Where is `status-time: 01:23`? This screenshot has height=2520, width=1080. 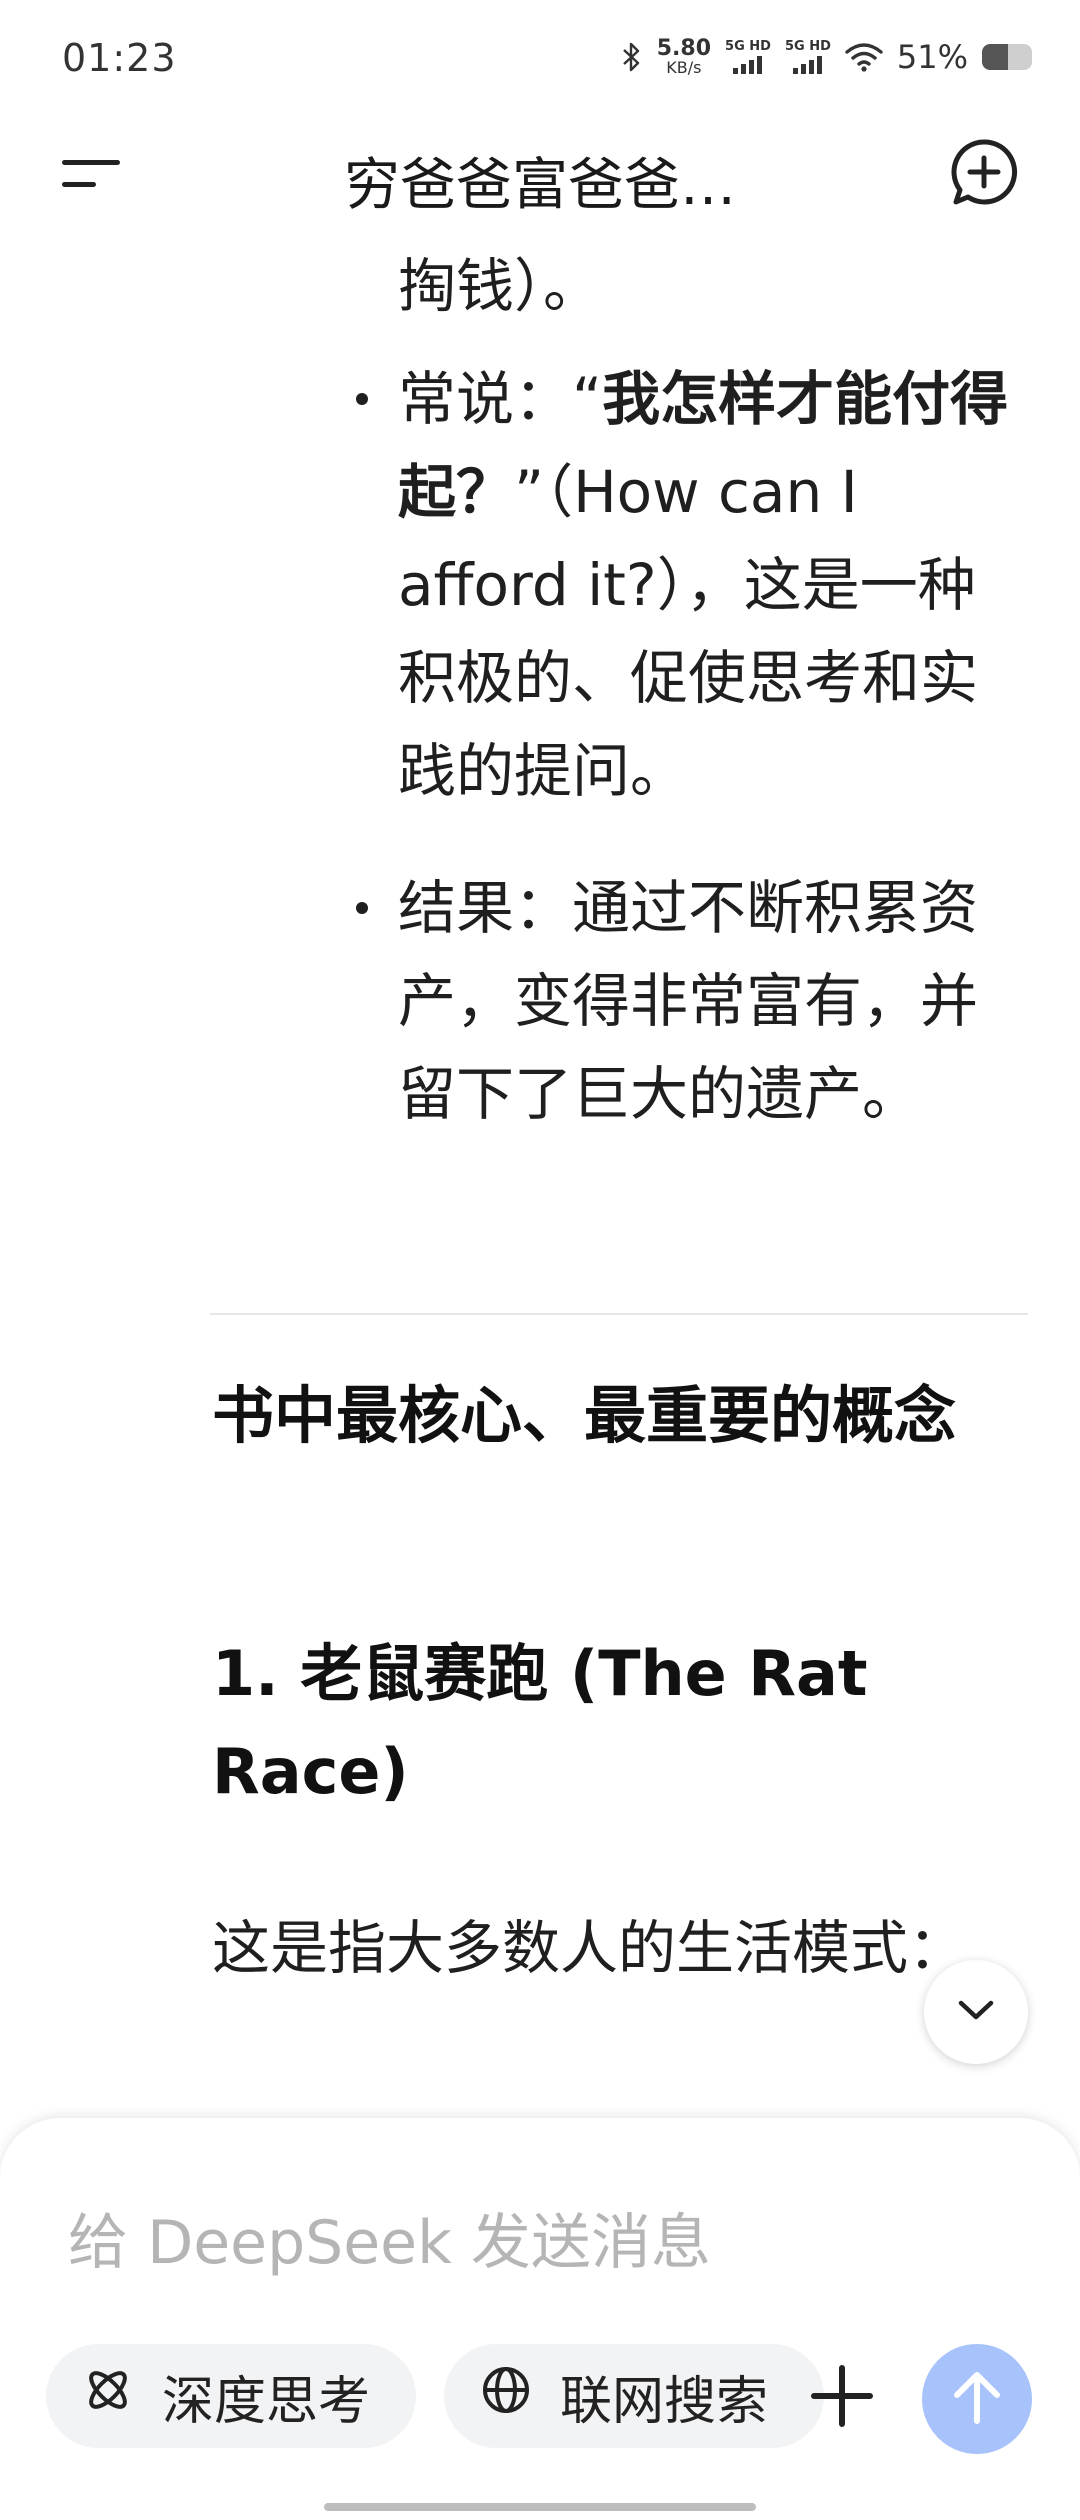
status-time: 01:23 is located at coordinates (119, 58).